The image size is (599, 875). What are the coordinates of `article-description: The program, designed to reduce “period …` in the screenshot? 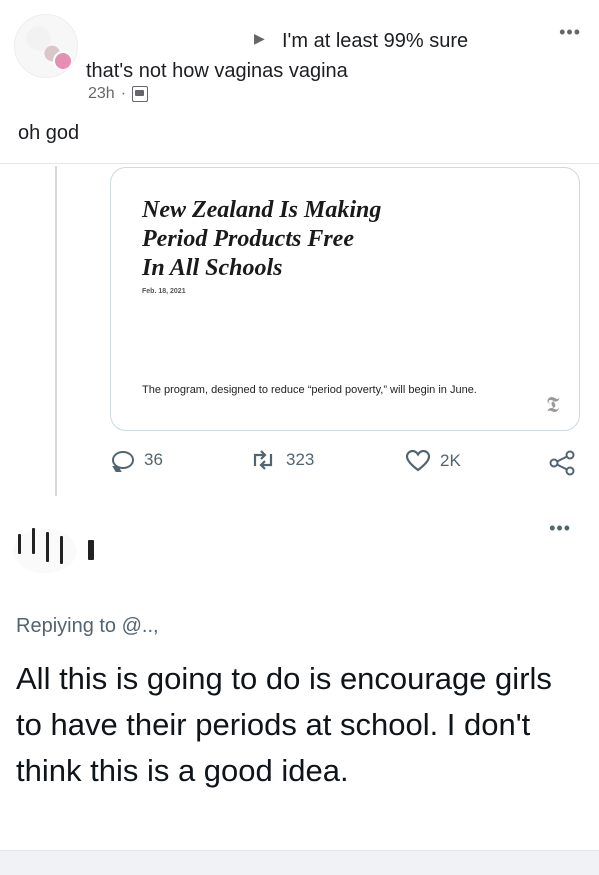 It's located at (309, 390).